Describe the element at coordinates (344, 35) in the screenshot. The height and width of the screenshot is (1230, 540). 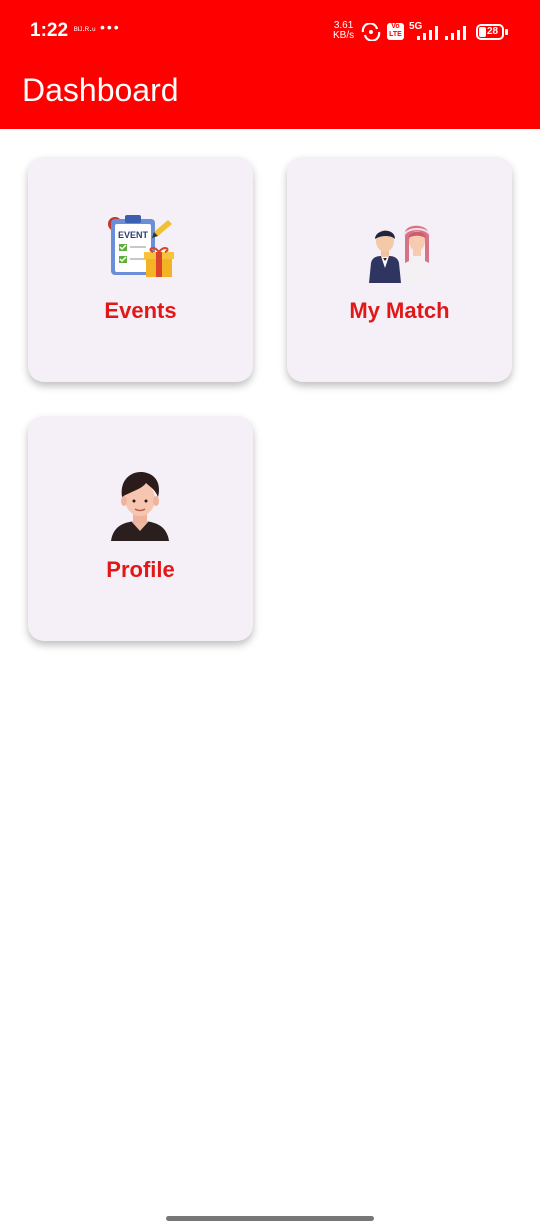
I see `network-speed-unit: KB/s` at that location.